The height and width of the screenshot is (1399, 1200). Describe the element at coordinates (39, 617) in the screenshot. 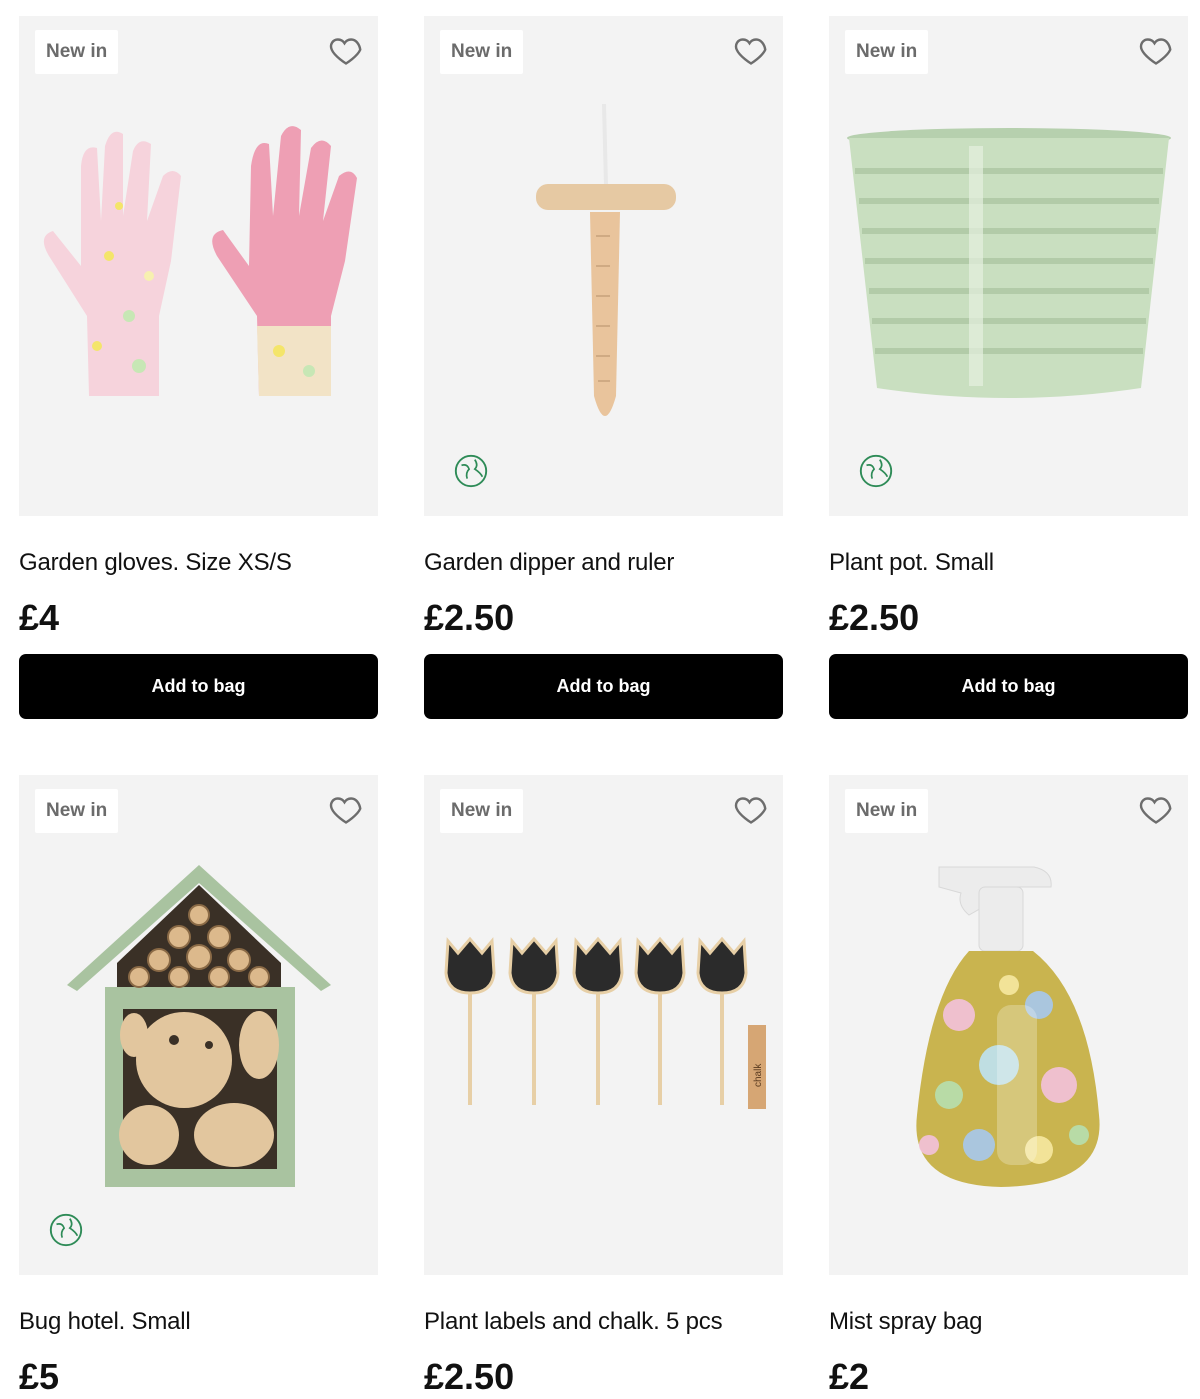

I see `product-price: £4` at that location.